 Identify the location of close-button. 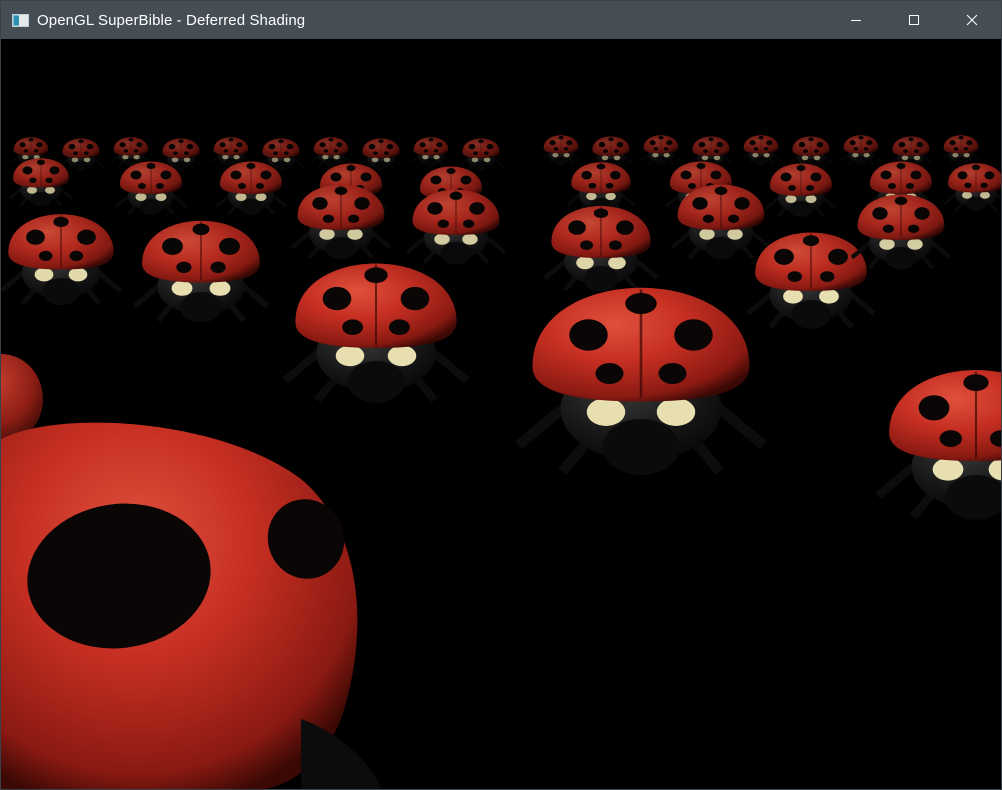
(972, 20).